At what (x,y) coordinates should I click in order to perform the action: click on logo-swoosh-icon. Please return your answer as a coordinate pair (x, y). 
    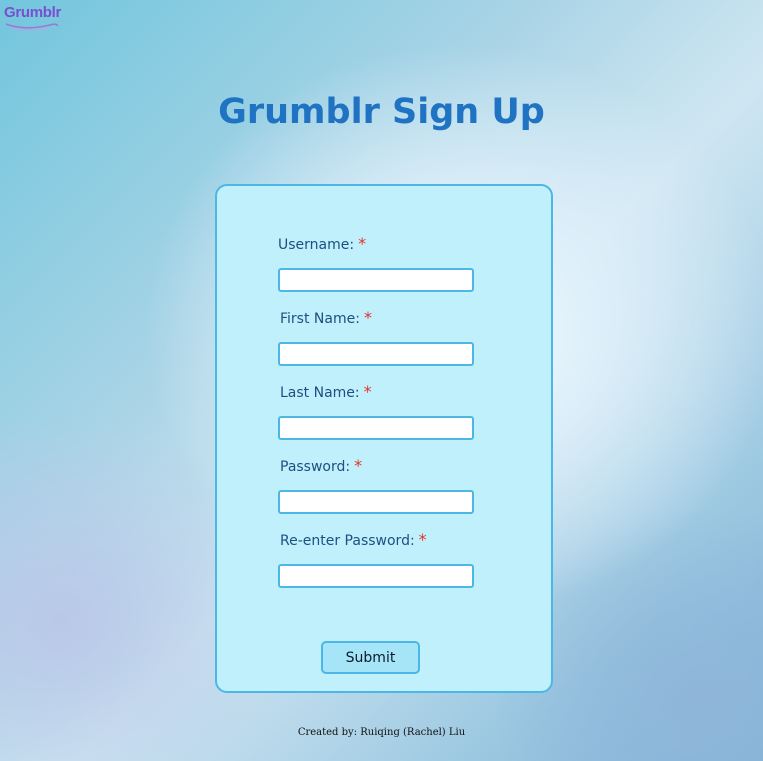
    Looking at the image, I should click on (32, 27).